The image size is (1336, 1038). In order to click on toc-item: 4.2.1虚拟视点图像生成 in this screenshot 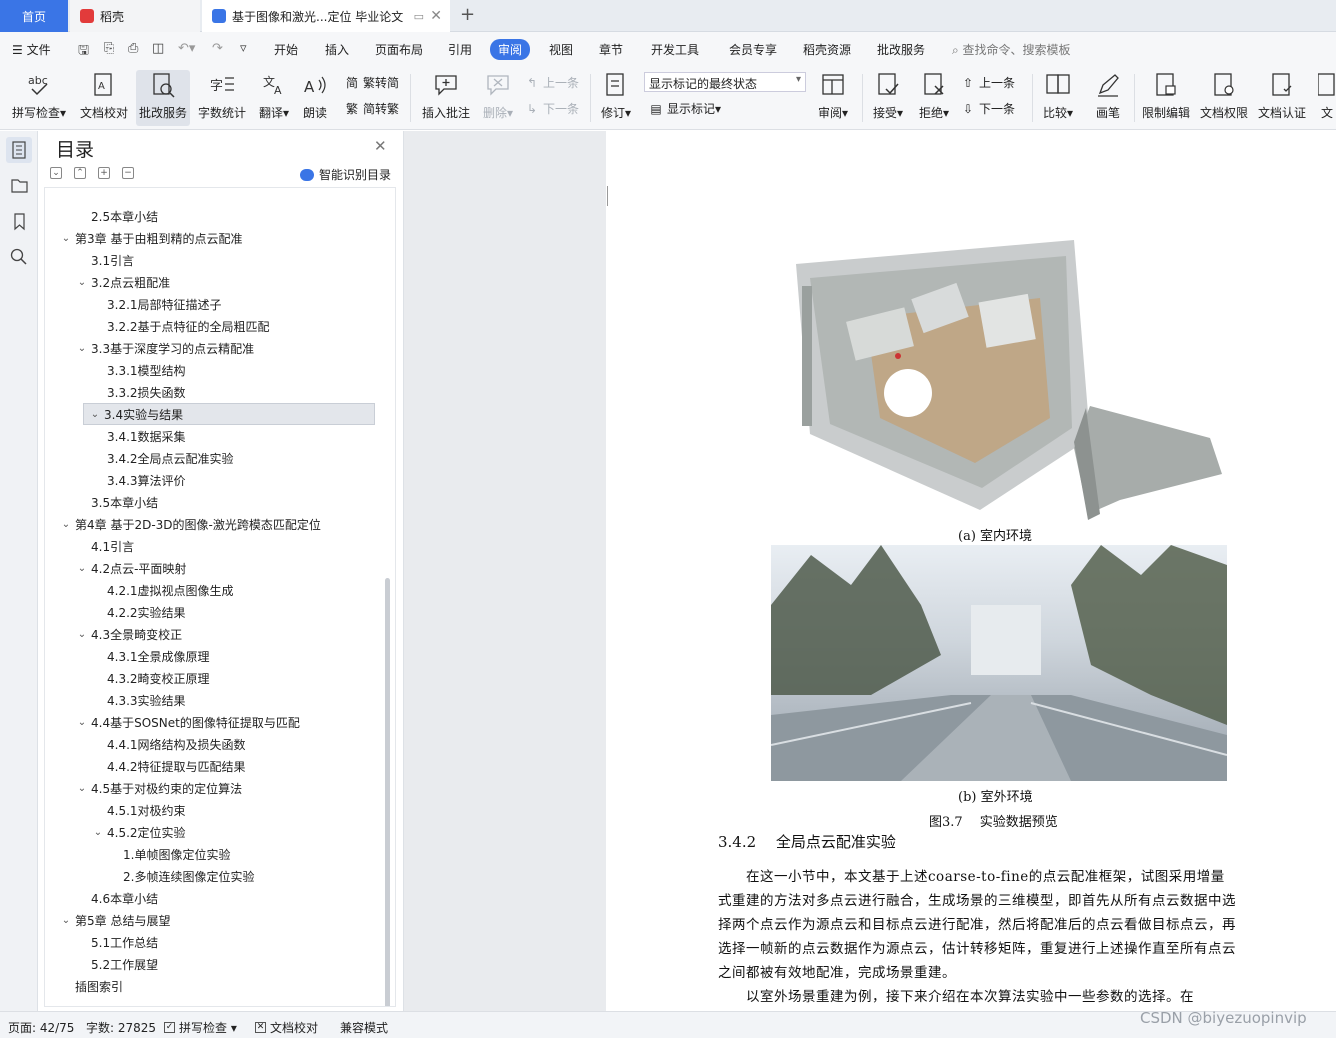, I will do `click(215, 590)`.